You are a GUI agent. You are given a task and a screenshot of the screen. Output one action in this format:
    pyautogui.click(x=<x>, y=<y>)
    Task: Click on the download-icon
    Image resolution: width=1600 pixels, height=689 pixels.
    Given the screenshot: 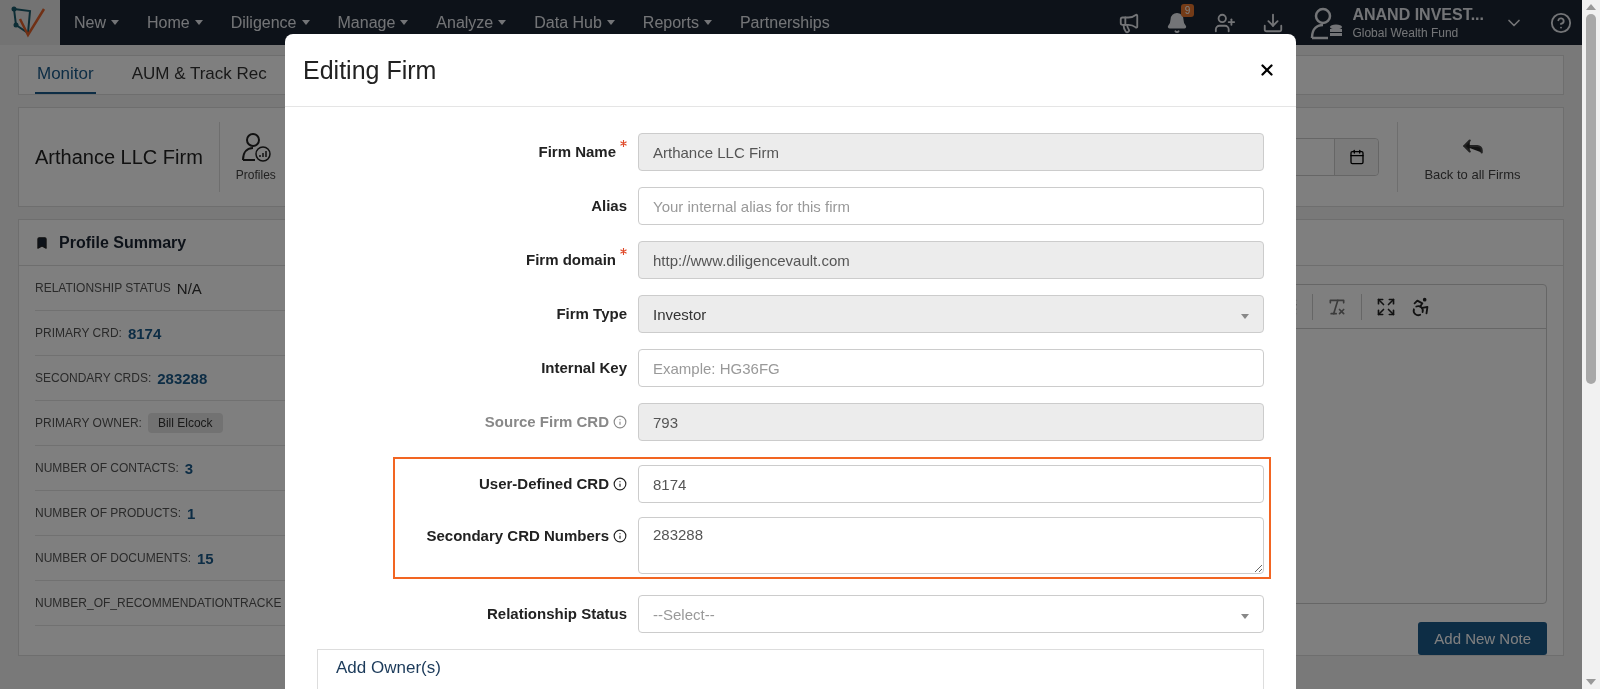 What is the action you would take?
    pyautogui.click(x=1273, y=22)
    